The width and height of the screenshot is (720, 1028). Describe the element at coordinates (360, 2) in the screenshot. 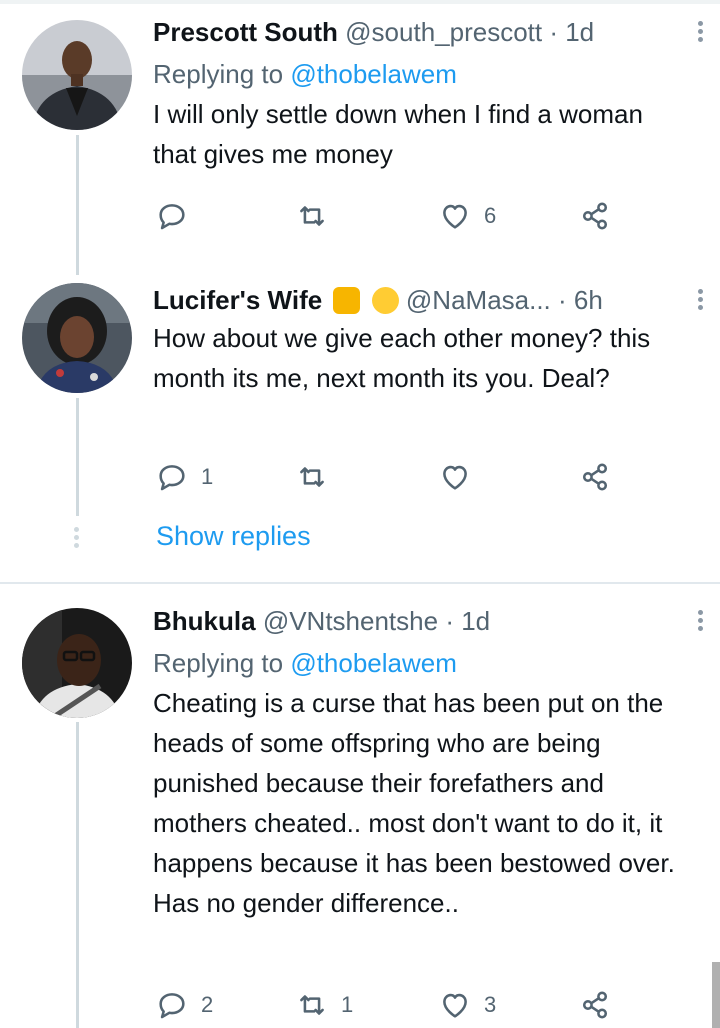

I see `top-separator` at that location.